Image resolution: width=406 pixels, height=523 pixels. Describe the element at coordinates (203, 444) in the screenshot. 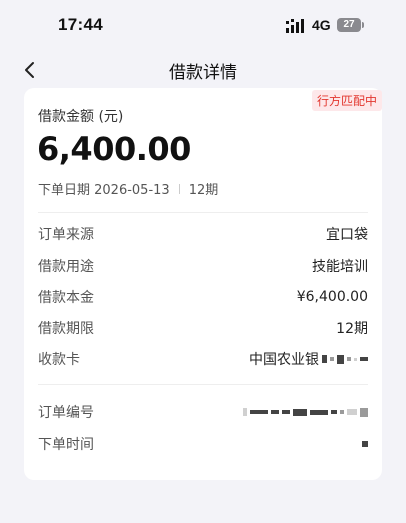

I see `order-row-time: 下单时间` at that location.